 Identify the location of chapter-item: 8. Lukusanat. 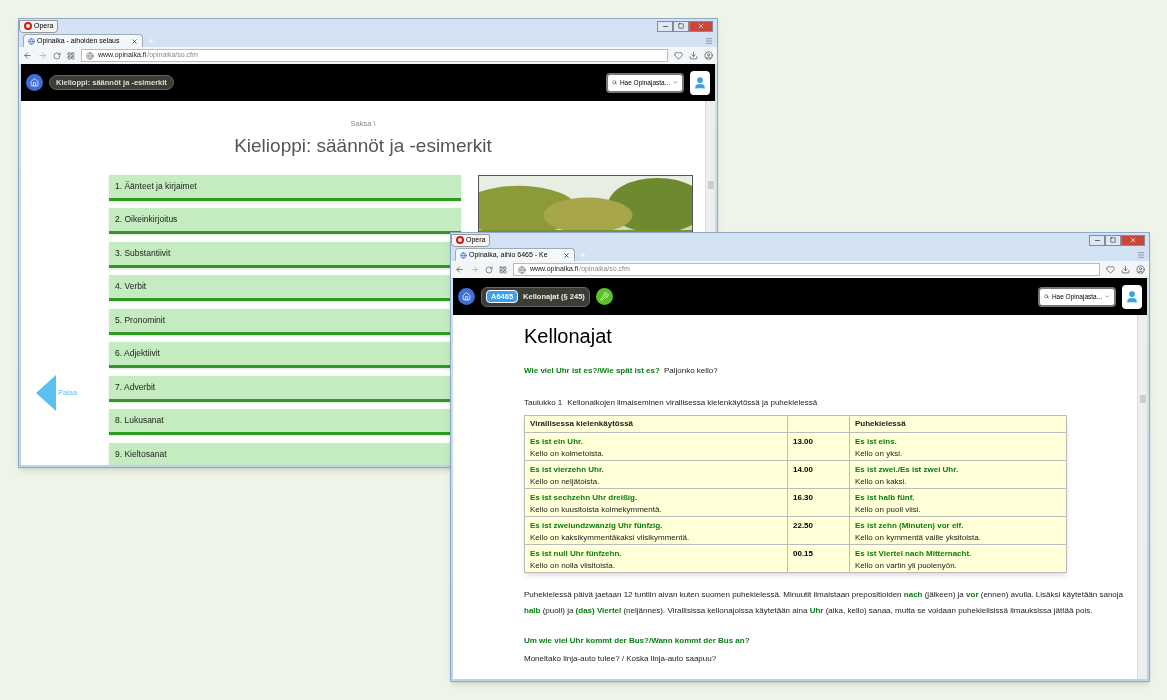
(280, 422).